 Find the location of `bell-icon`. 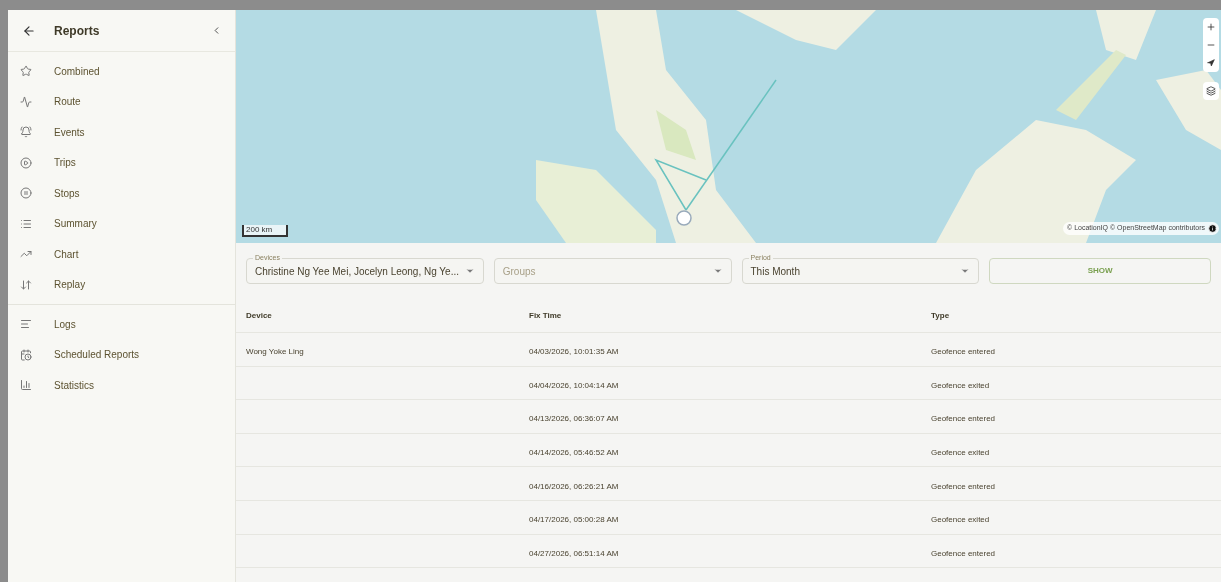

bell-icon is located at coordinates (26, 132).